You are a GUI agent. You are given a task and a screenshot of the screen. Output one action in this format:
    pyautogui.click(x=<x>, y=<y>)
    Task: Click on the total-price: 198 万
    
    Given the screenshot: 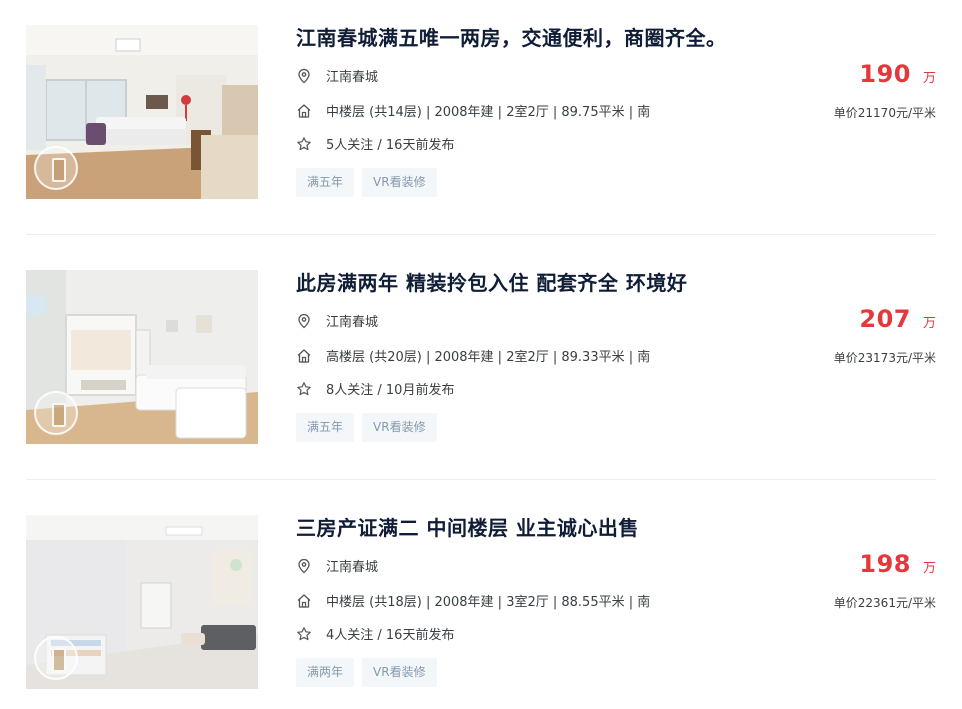 What is the action you would take?
    pyautogui.click(x=897, y=564)
    